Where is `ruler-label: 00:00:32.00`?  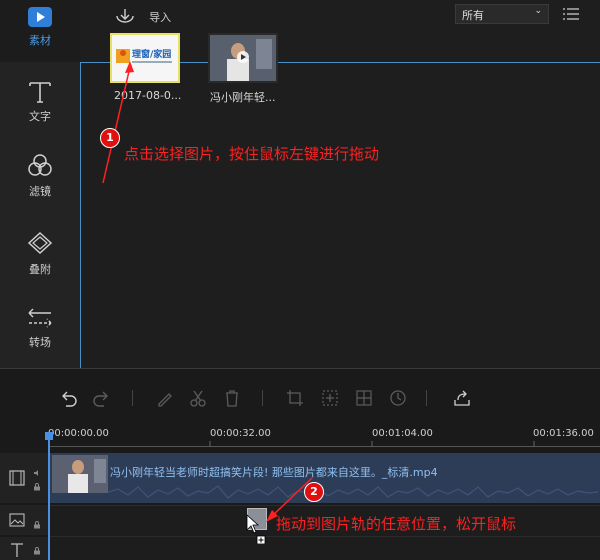
ruler-label: 00:00:32.00 is located at coordinates (240, 433).